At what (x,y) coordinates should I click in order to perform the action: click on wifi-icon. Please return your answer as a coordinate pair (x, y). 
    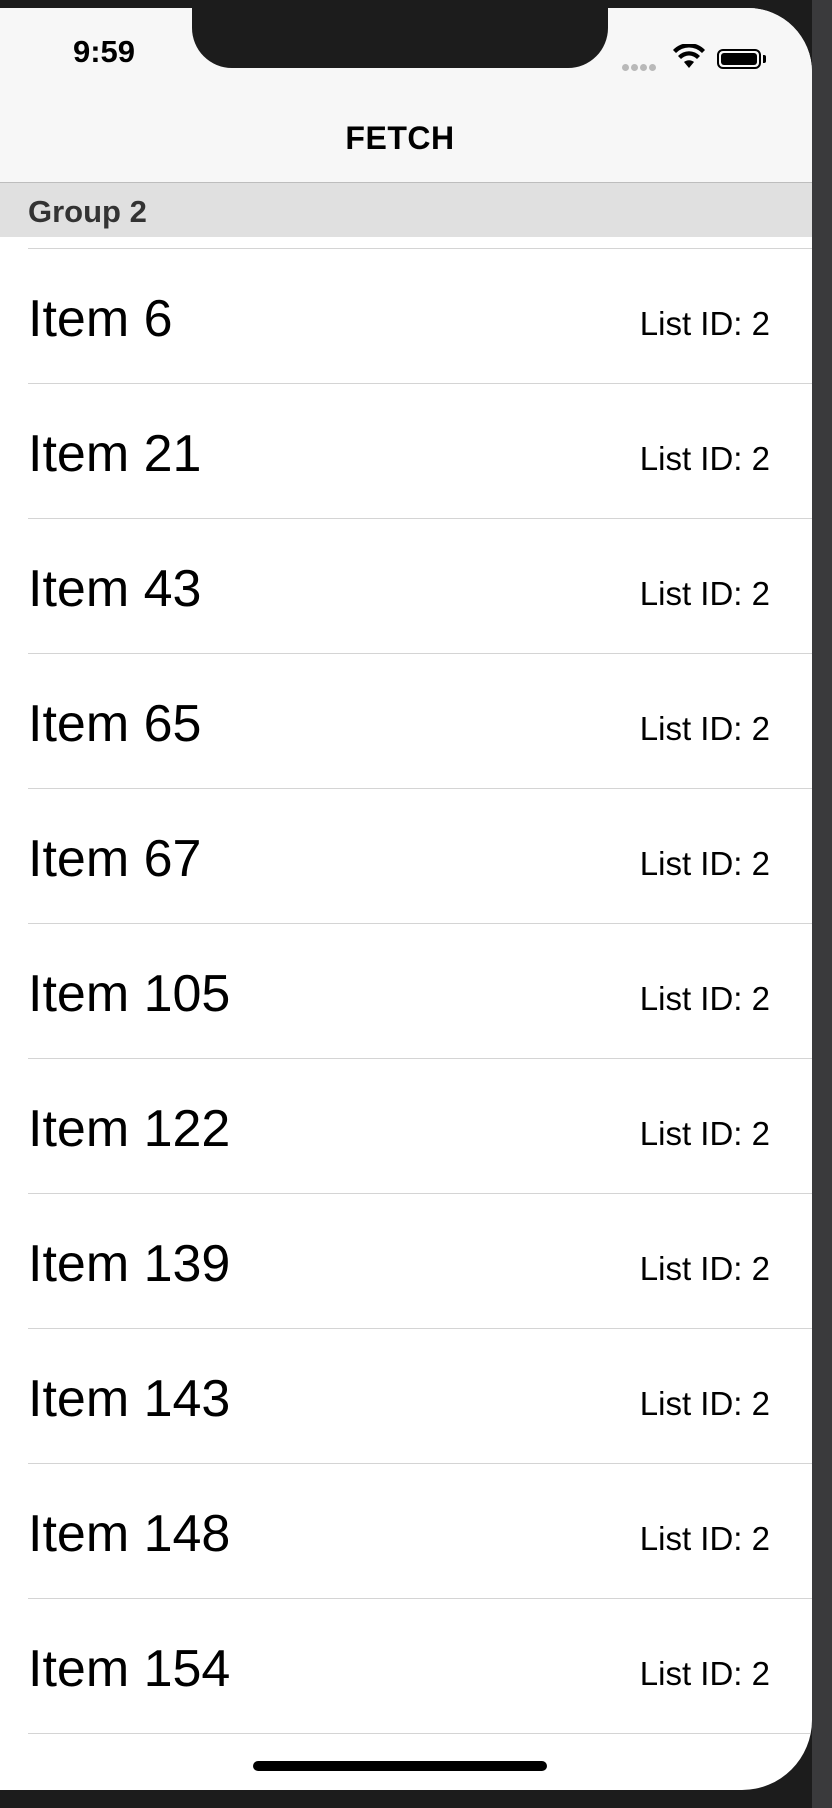
    Looking at the image, I should click on (689, 56).